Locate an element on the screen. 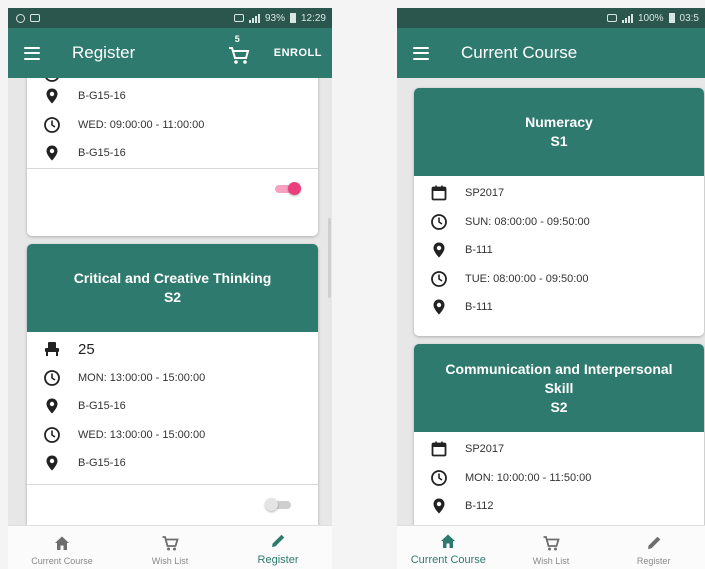  image-icon is located at coordinates (35, 18).